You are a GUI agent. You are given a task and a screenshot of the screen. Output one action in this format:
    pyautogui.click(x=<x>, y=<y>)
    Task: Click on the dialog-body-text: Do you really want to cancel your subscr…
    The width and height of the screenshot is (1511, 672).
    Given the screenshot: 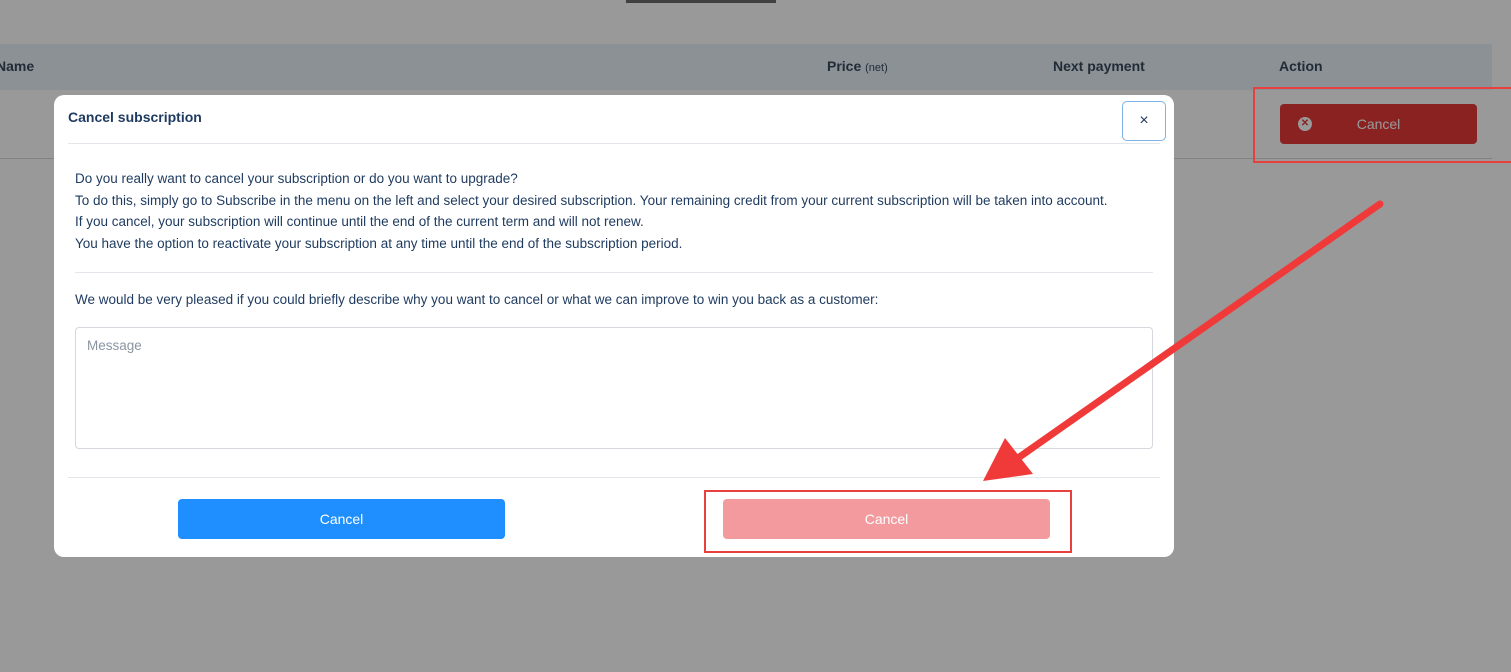 What is the action you would take?
    pyautogui.click(x=620, y=211)
    